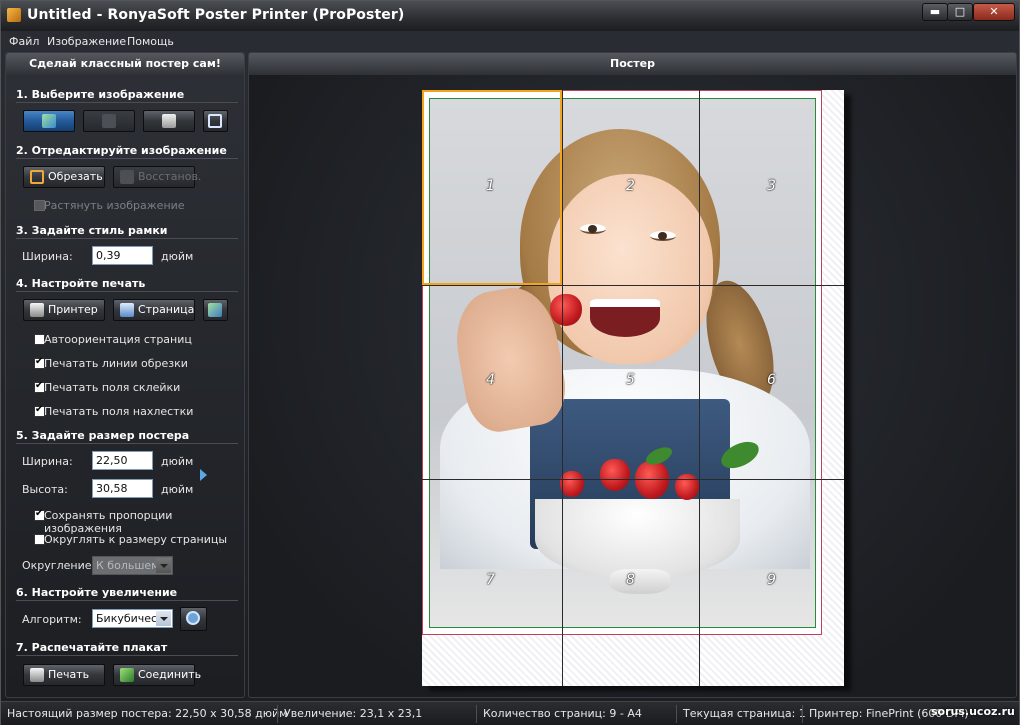 This screenshot has width=1020, height=725. What do you see at coordinates (935, 12) in the screenshot?
I see `minimize-button: ▬` at bounding box center [935, 12].